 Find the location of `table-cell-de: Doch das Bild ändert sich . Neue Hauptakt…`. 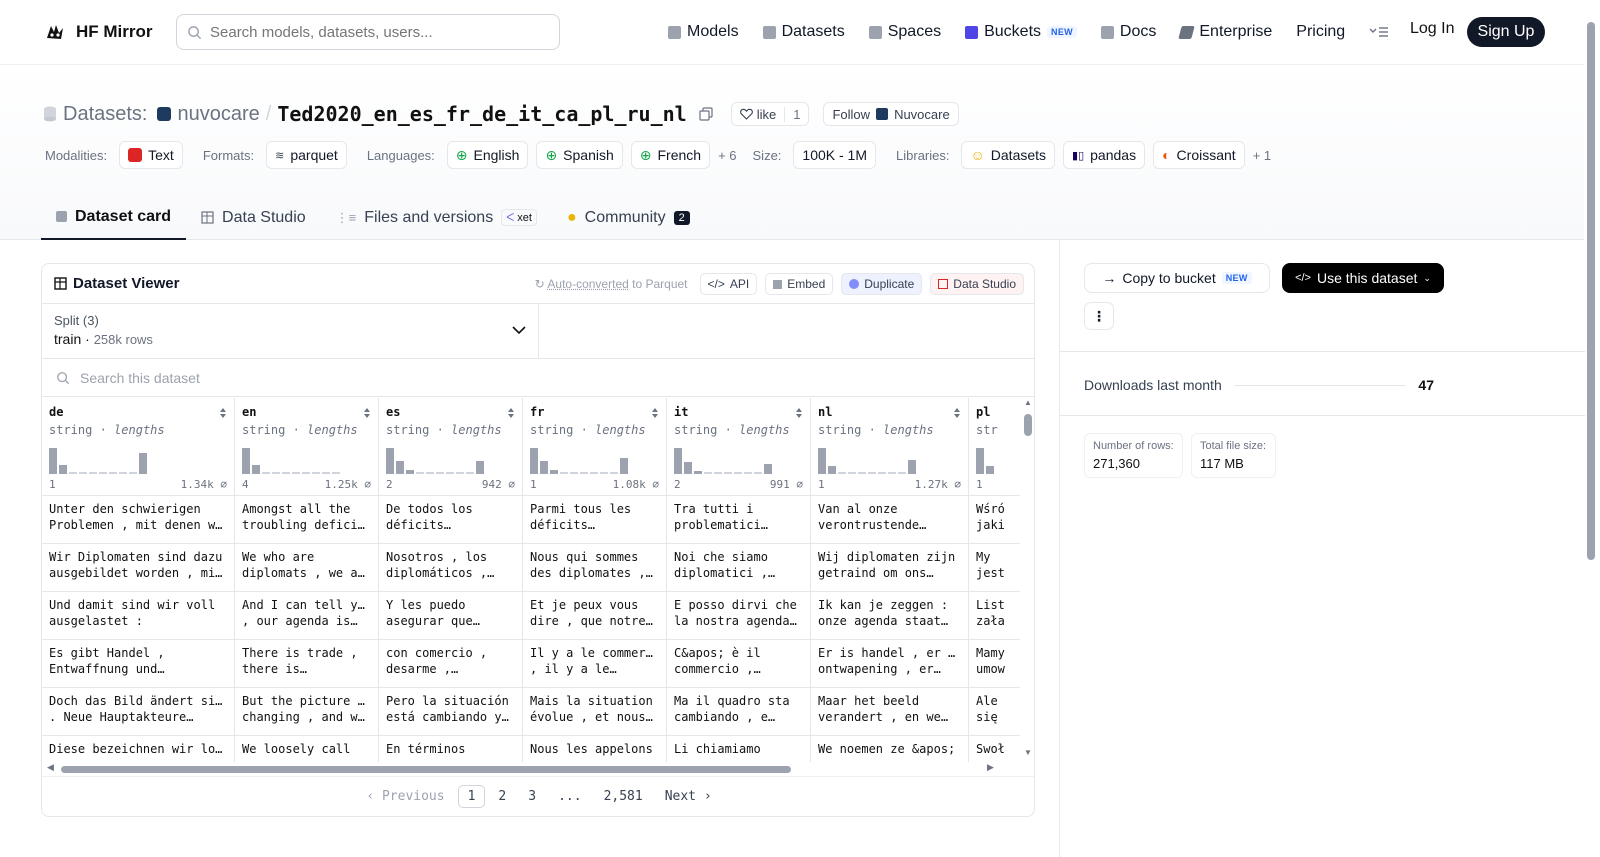

table-cell-de: Doch das Bild ändert sich . Neue Hauptakt… is located at coordinates (138, 712).